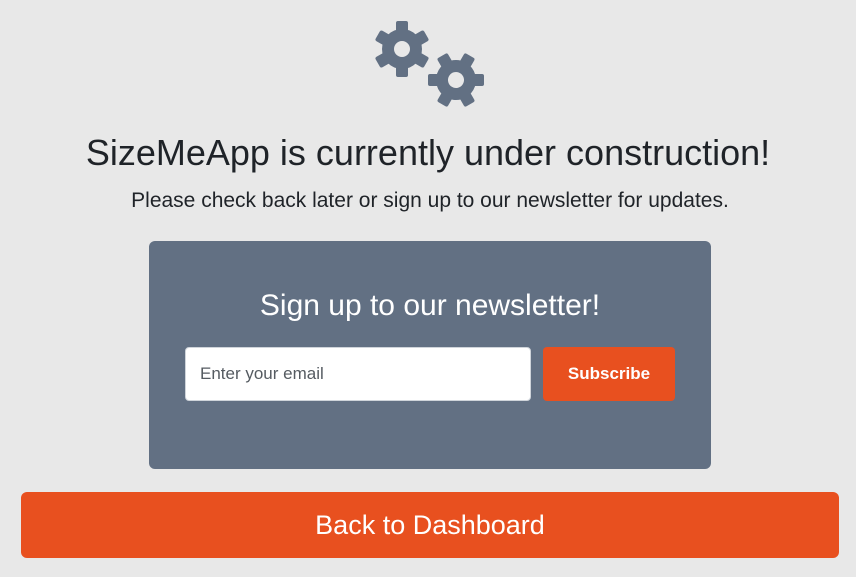 This screenshot has width=856, height=577. Describe the element at coordinates (430, 525) in the screenshot. I see `back-to-dashboard-button: Back to Dashboard` at that location.